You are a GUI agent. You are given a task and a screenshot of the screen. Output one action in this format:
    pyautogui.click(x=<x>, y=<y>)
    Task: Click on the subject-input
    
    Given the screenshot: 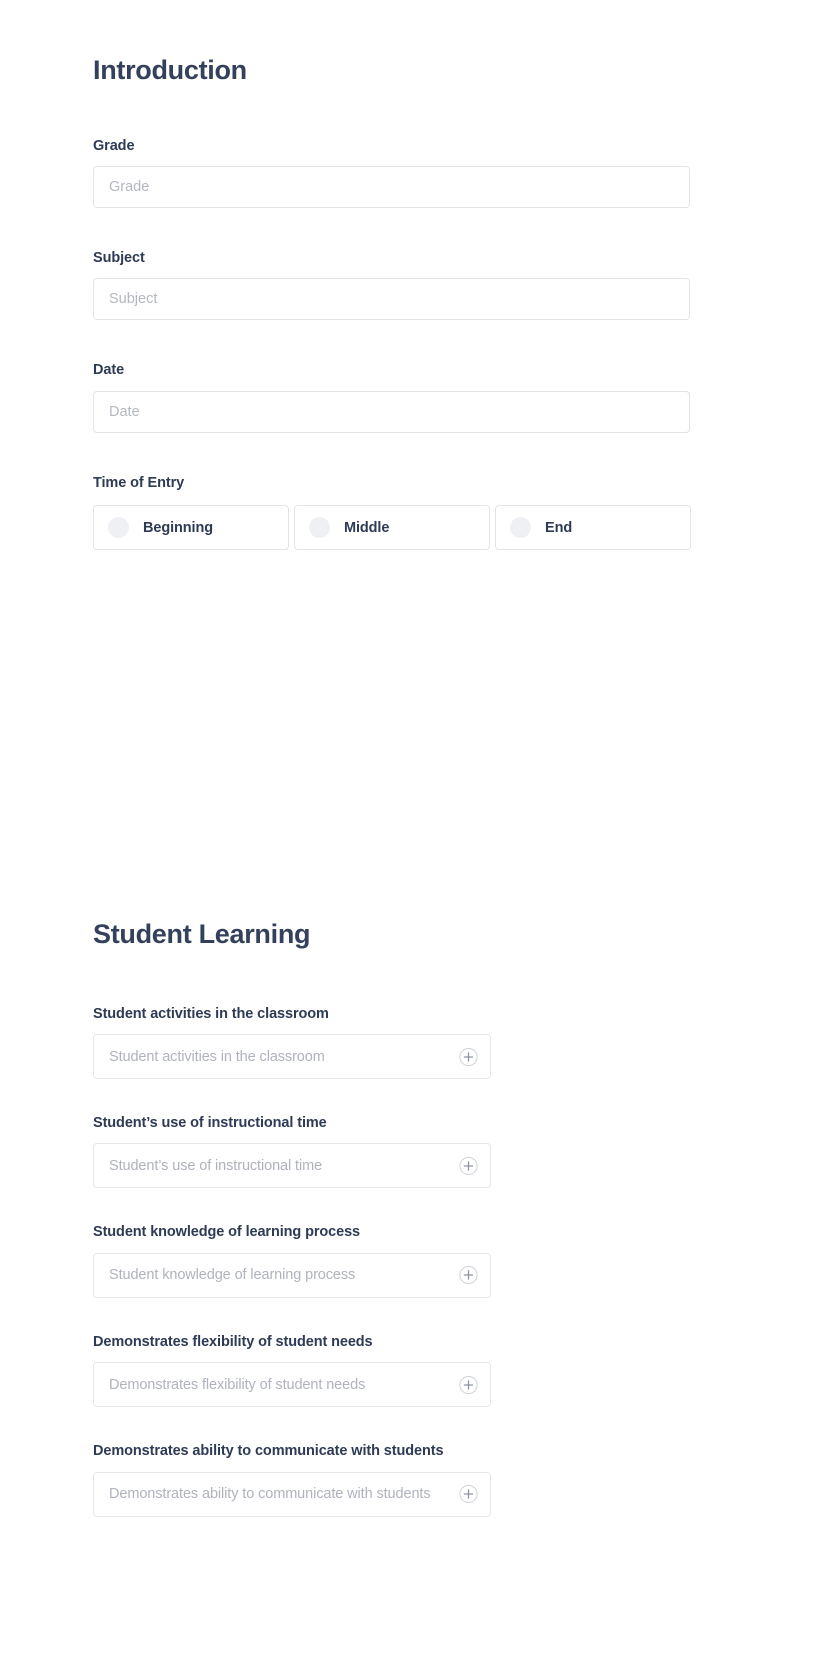 What is the action you would take?
    pyautogui.click(x=391, y=299)
    